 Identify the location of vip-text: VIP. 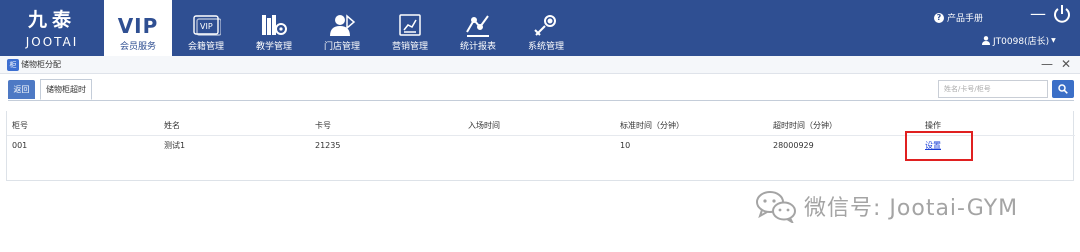
(138, 26).